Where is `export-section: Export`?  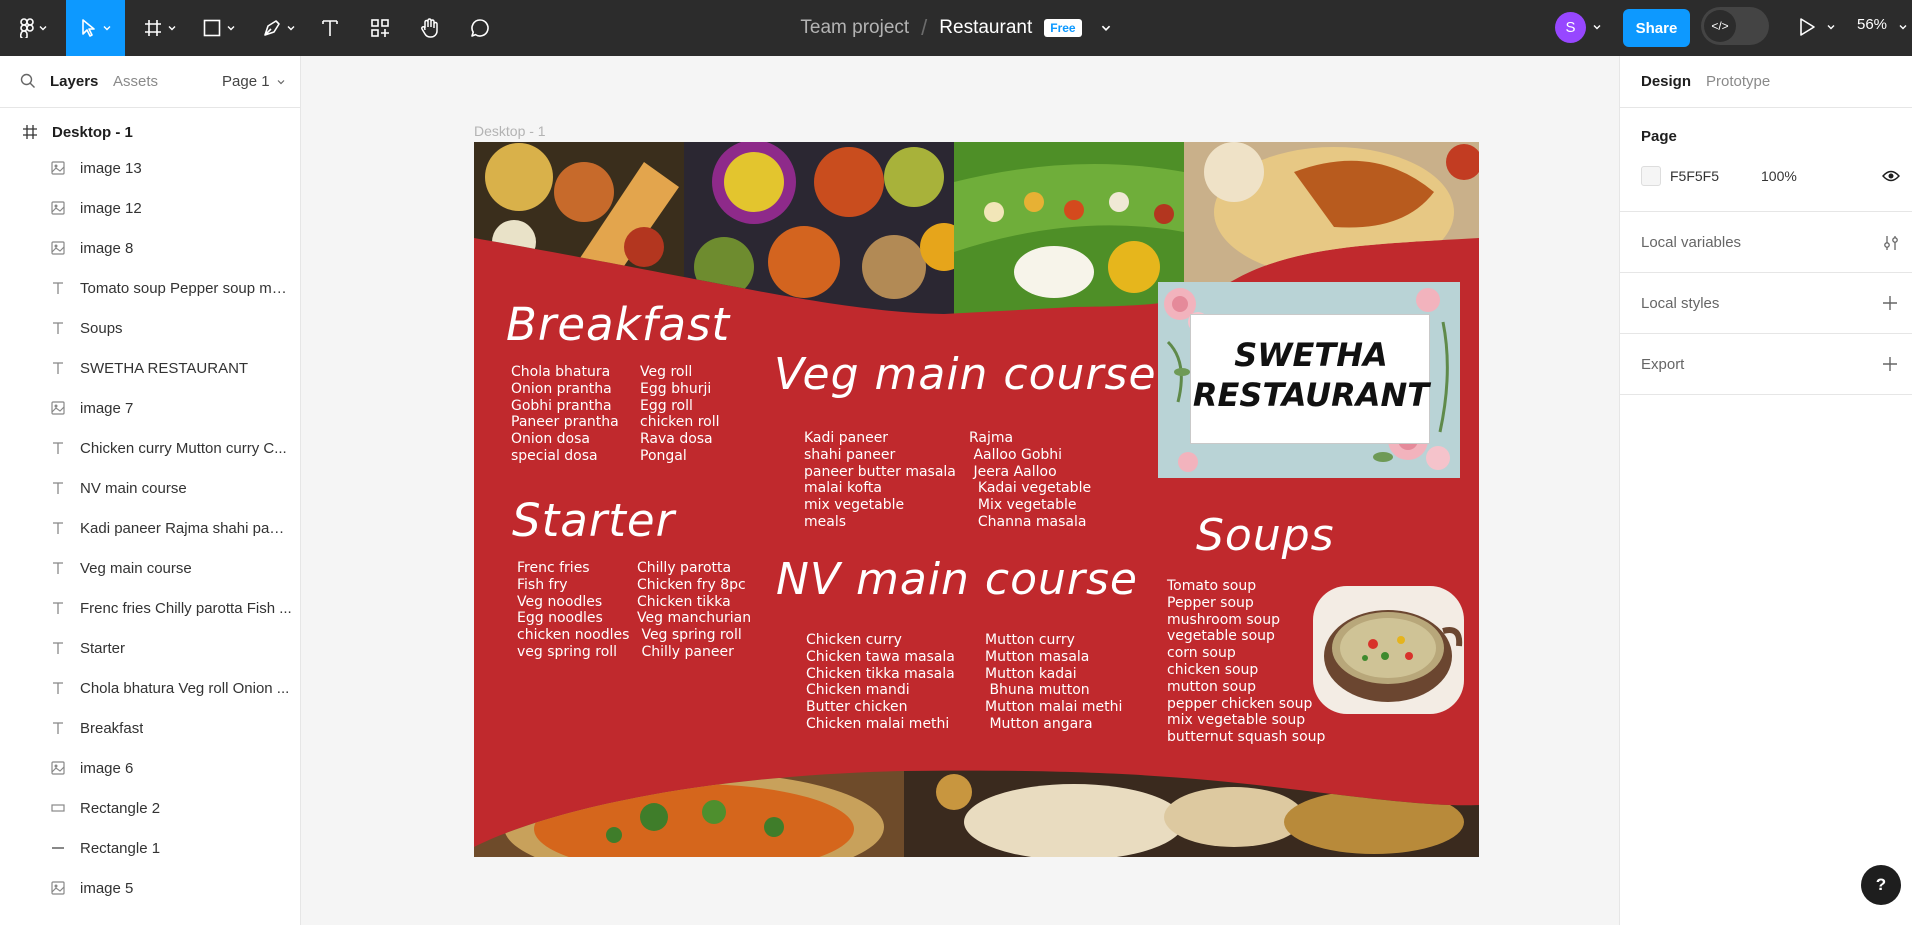
export-section: Export is located at coordinates (1766, 364).